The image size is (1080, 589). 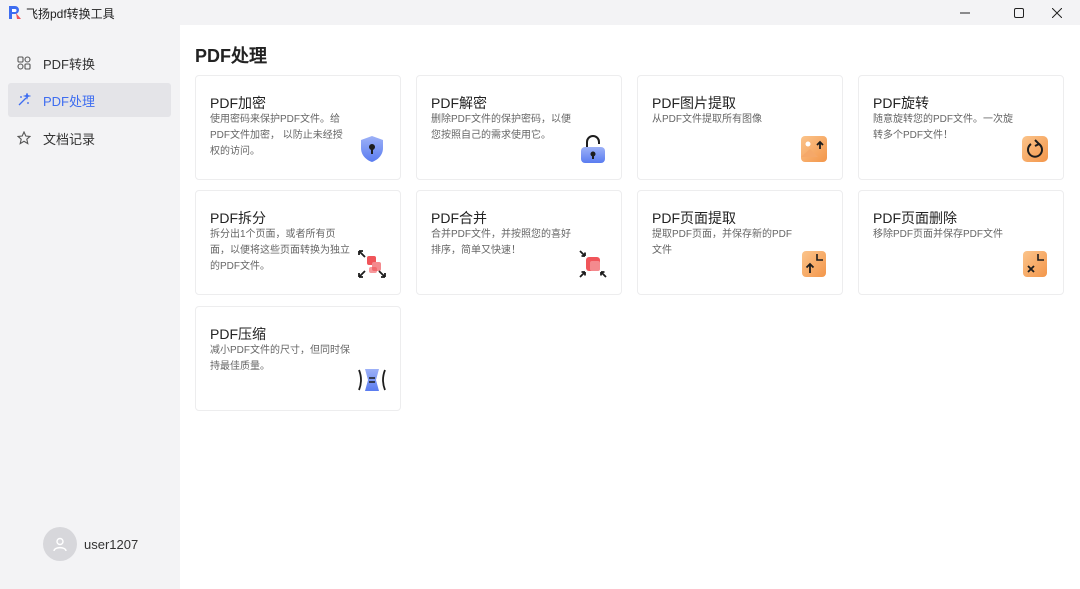 I want to click on unlock-icon, so click(x=593, y=149).